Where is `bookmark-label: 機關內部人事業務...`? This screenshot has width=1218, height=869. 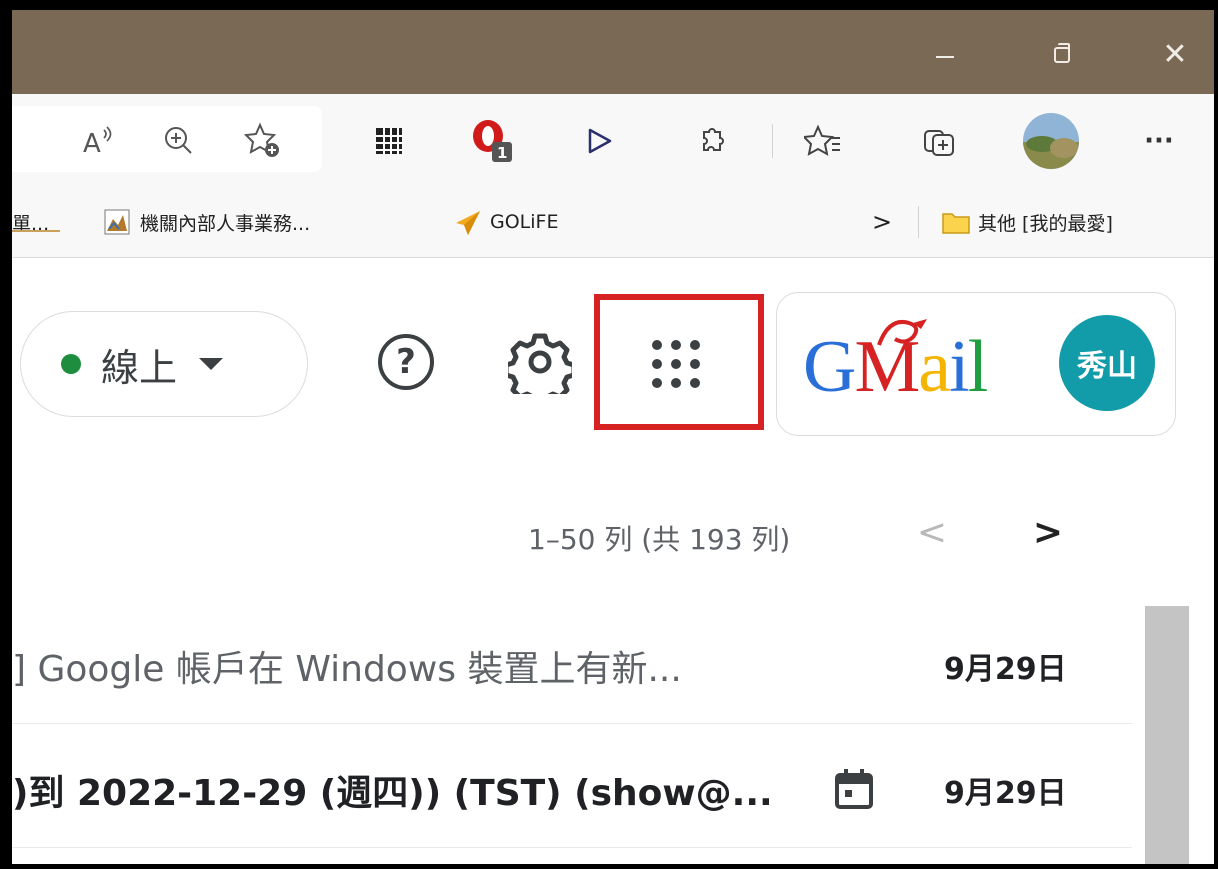 bookmark-label: 機關內部人事業務... is located at coordinates (225, 223).